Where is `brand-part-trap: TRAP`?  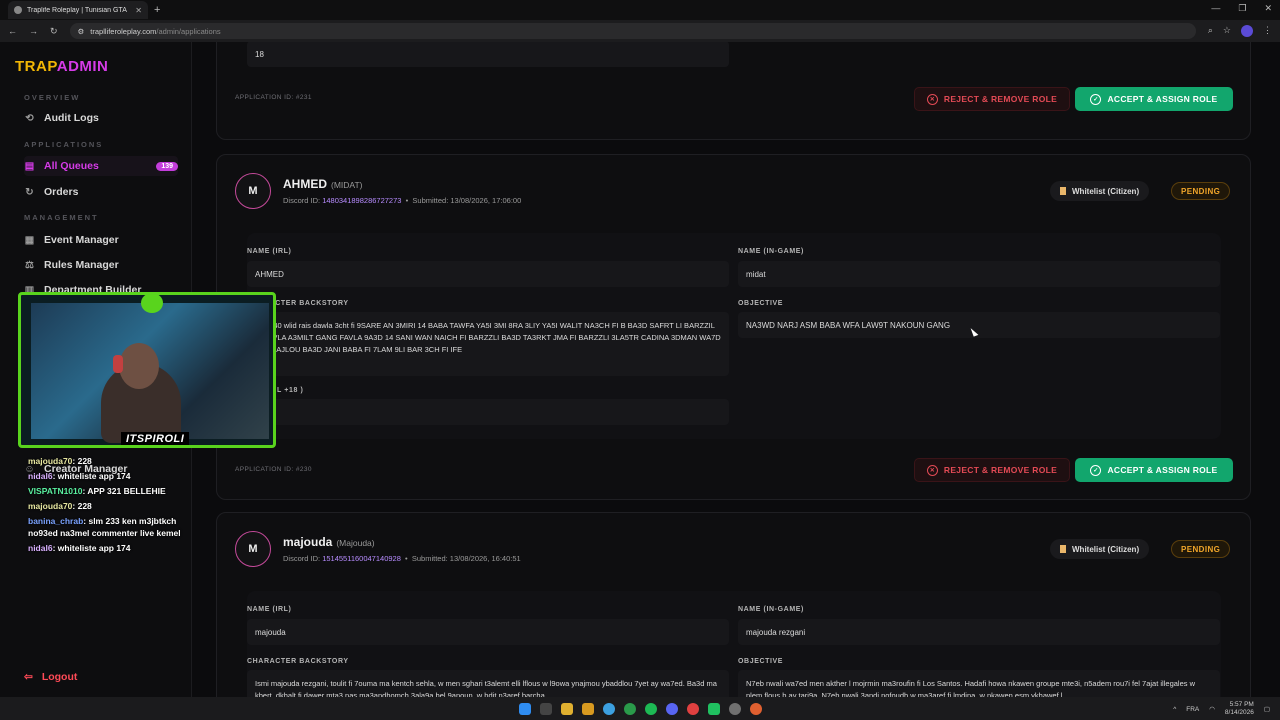
brand-part-trap: TRAP is located at coordinates (36, 66).